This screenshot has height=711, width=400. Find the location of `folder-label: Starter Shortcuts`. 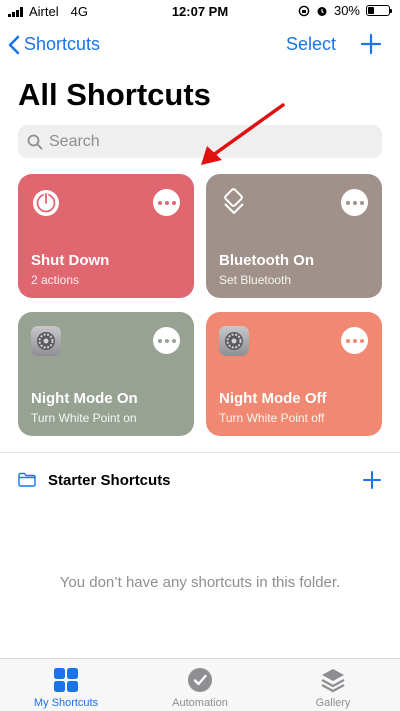

folder-label: Starter Shortcuts is located at coordinates (109, 480).